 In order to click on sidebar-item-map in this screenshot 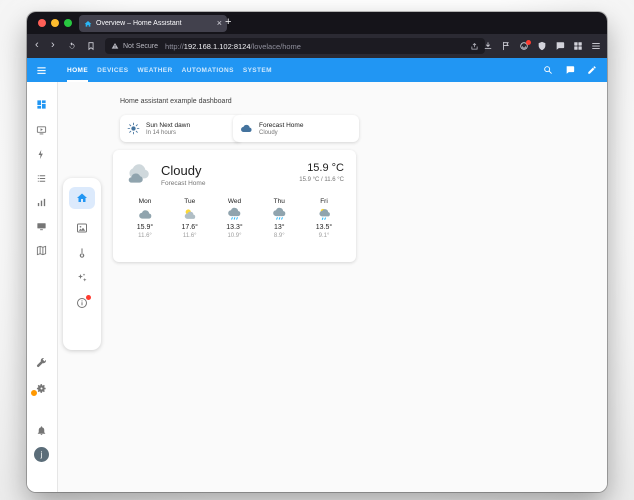, I will do `click(41, 250)`.